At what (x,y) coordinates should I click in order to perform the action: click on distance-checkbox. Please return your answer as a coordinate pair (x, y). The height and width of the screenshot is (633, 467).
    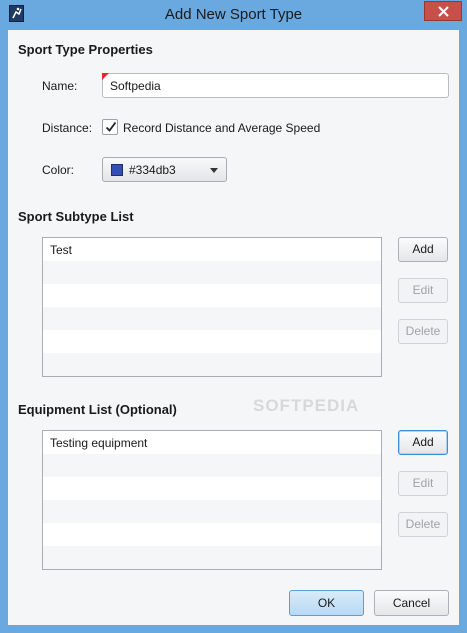
    Looking at the image, I should click on (110, 127).